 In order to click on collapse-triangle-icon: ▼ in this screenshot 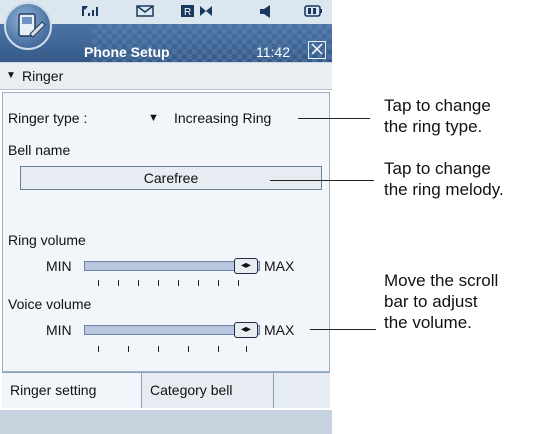, I will do `click(11, 75)`.